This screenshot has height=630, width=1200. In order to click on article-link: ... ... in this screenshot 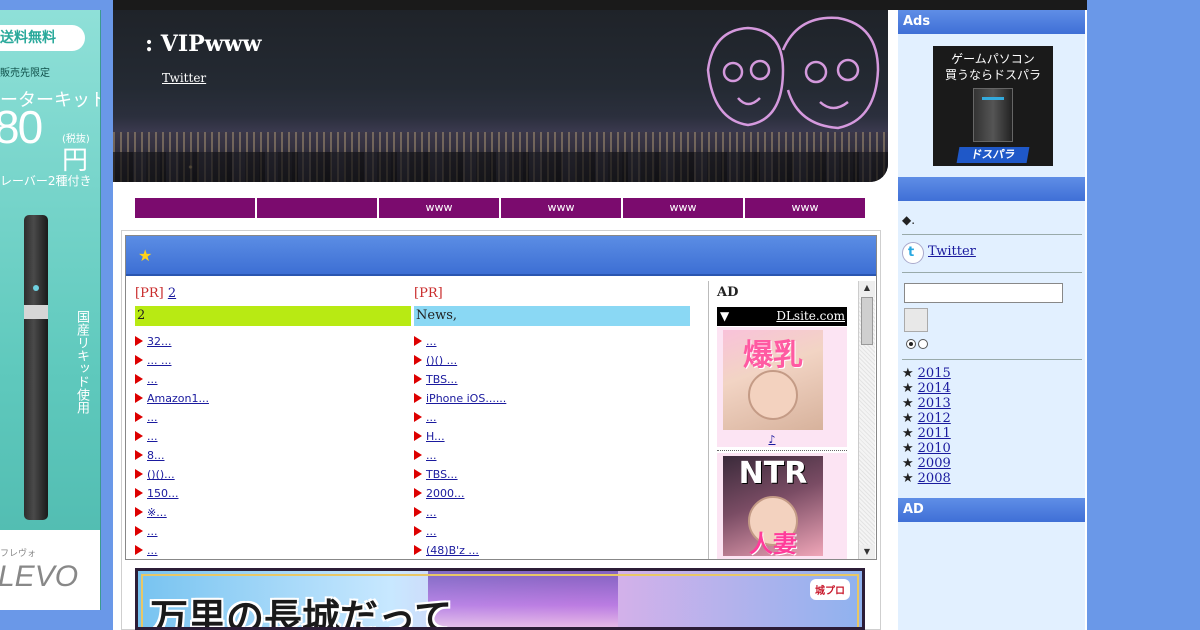, I will do `click(159, 360)`.